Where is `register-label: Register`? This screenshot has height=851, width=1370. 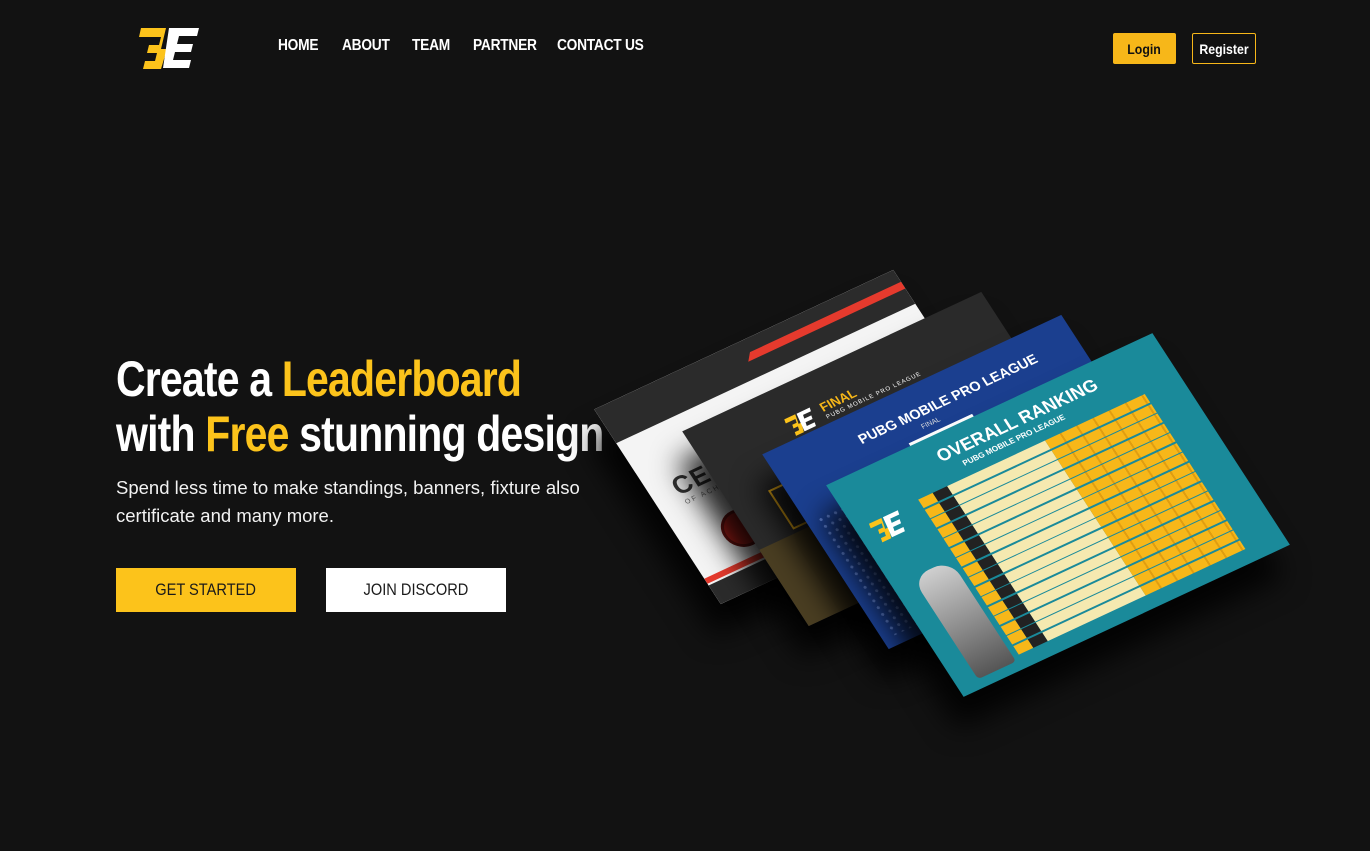
register-label: Register is located at coordinates (1224, 48).